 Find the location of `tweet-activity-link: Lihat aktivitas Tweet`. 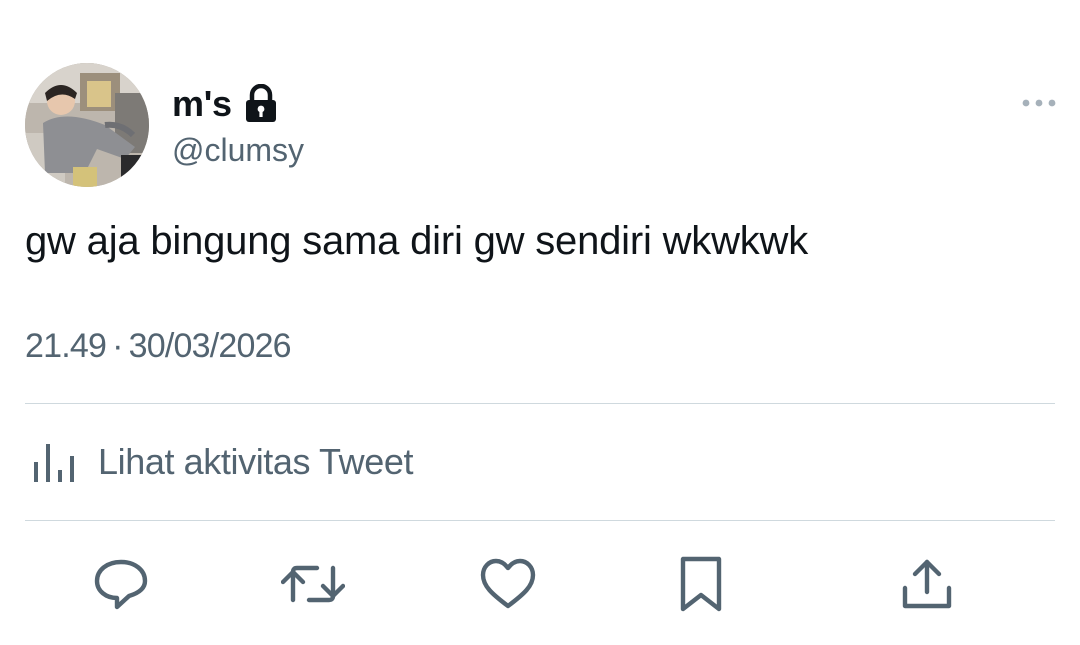

tweet-activity-link: Lihat aktivitas Tweet is located at coordinates (222, 462).